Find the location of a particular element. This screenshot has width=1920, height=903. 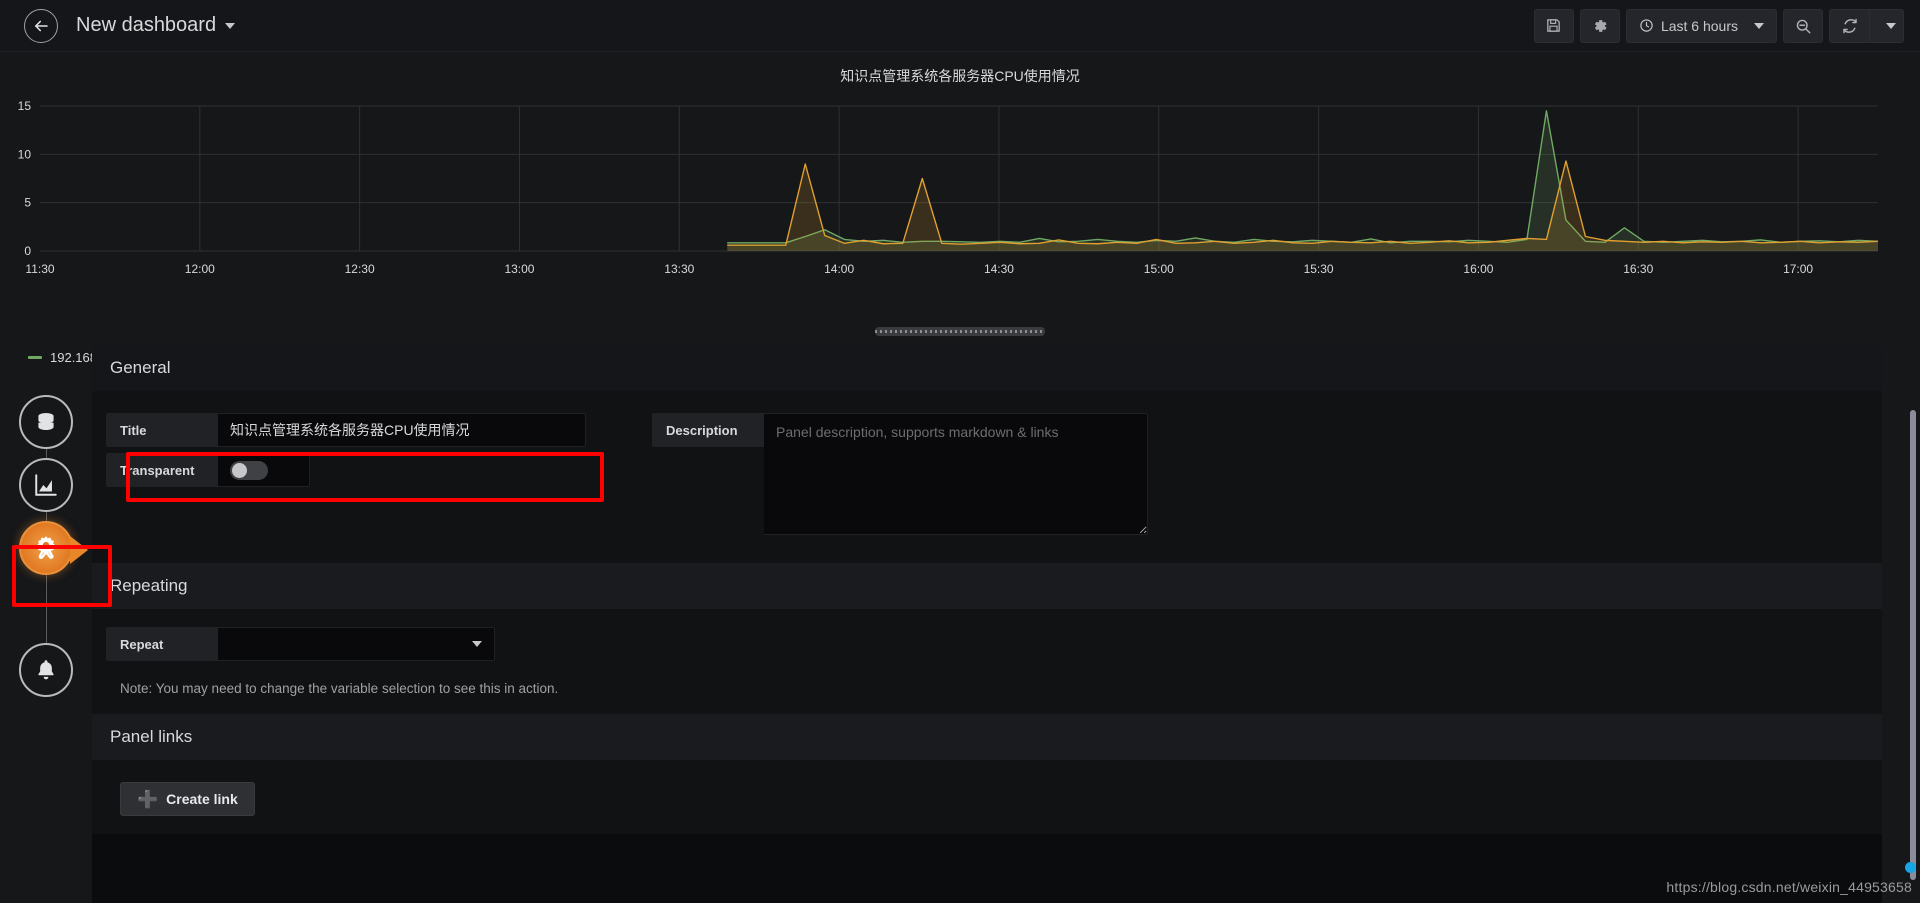

repeat-select is located at coordinates (356, 644).